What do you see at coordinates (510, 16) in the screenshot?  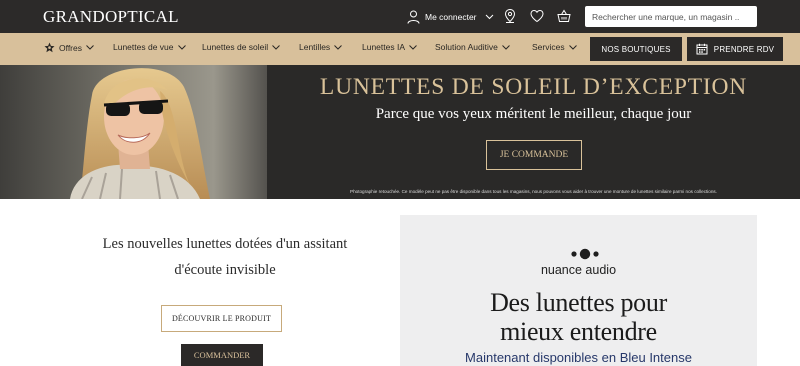 I see `map-pin-icon` at bounding box center [510, 16].